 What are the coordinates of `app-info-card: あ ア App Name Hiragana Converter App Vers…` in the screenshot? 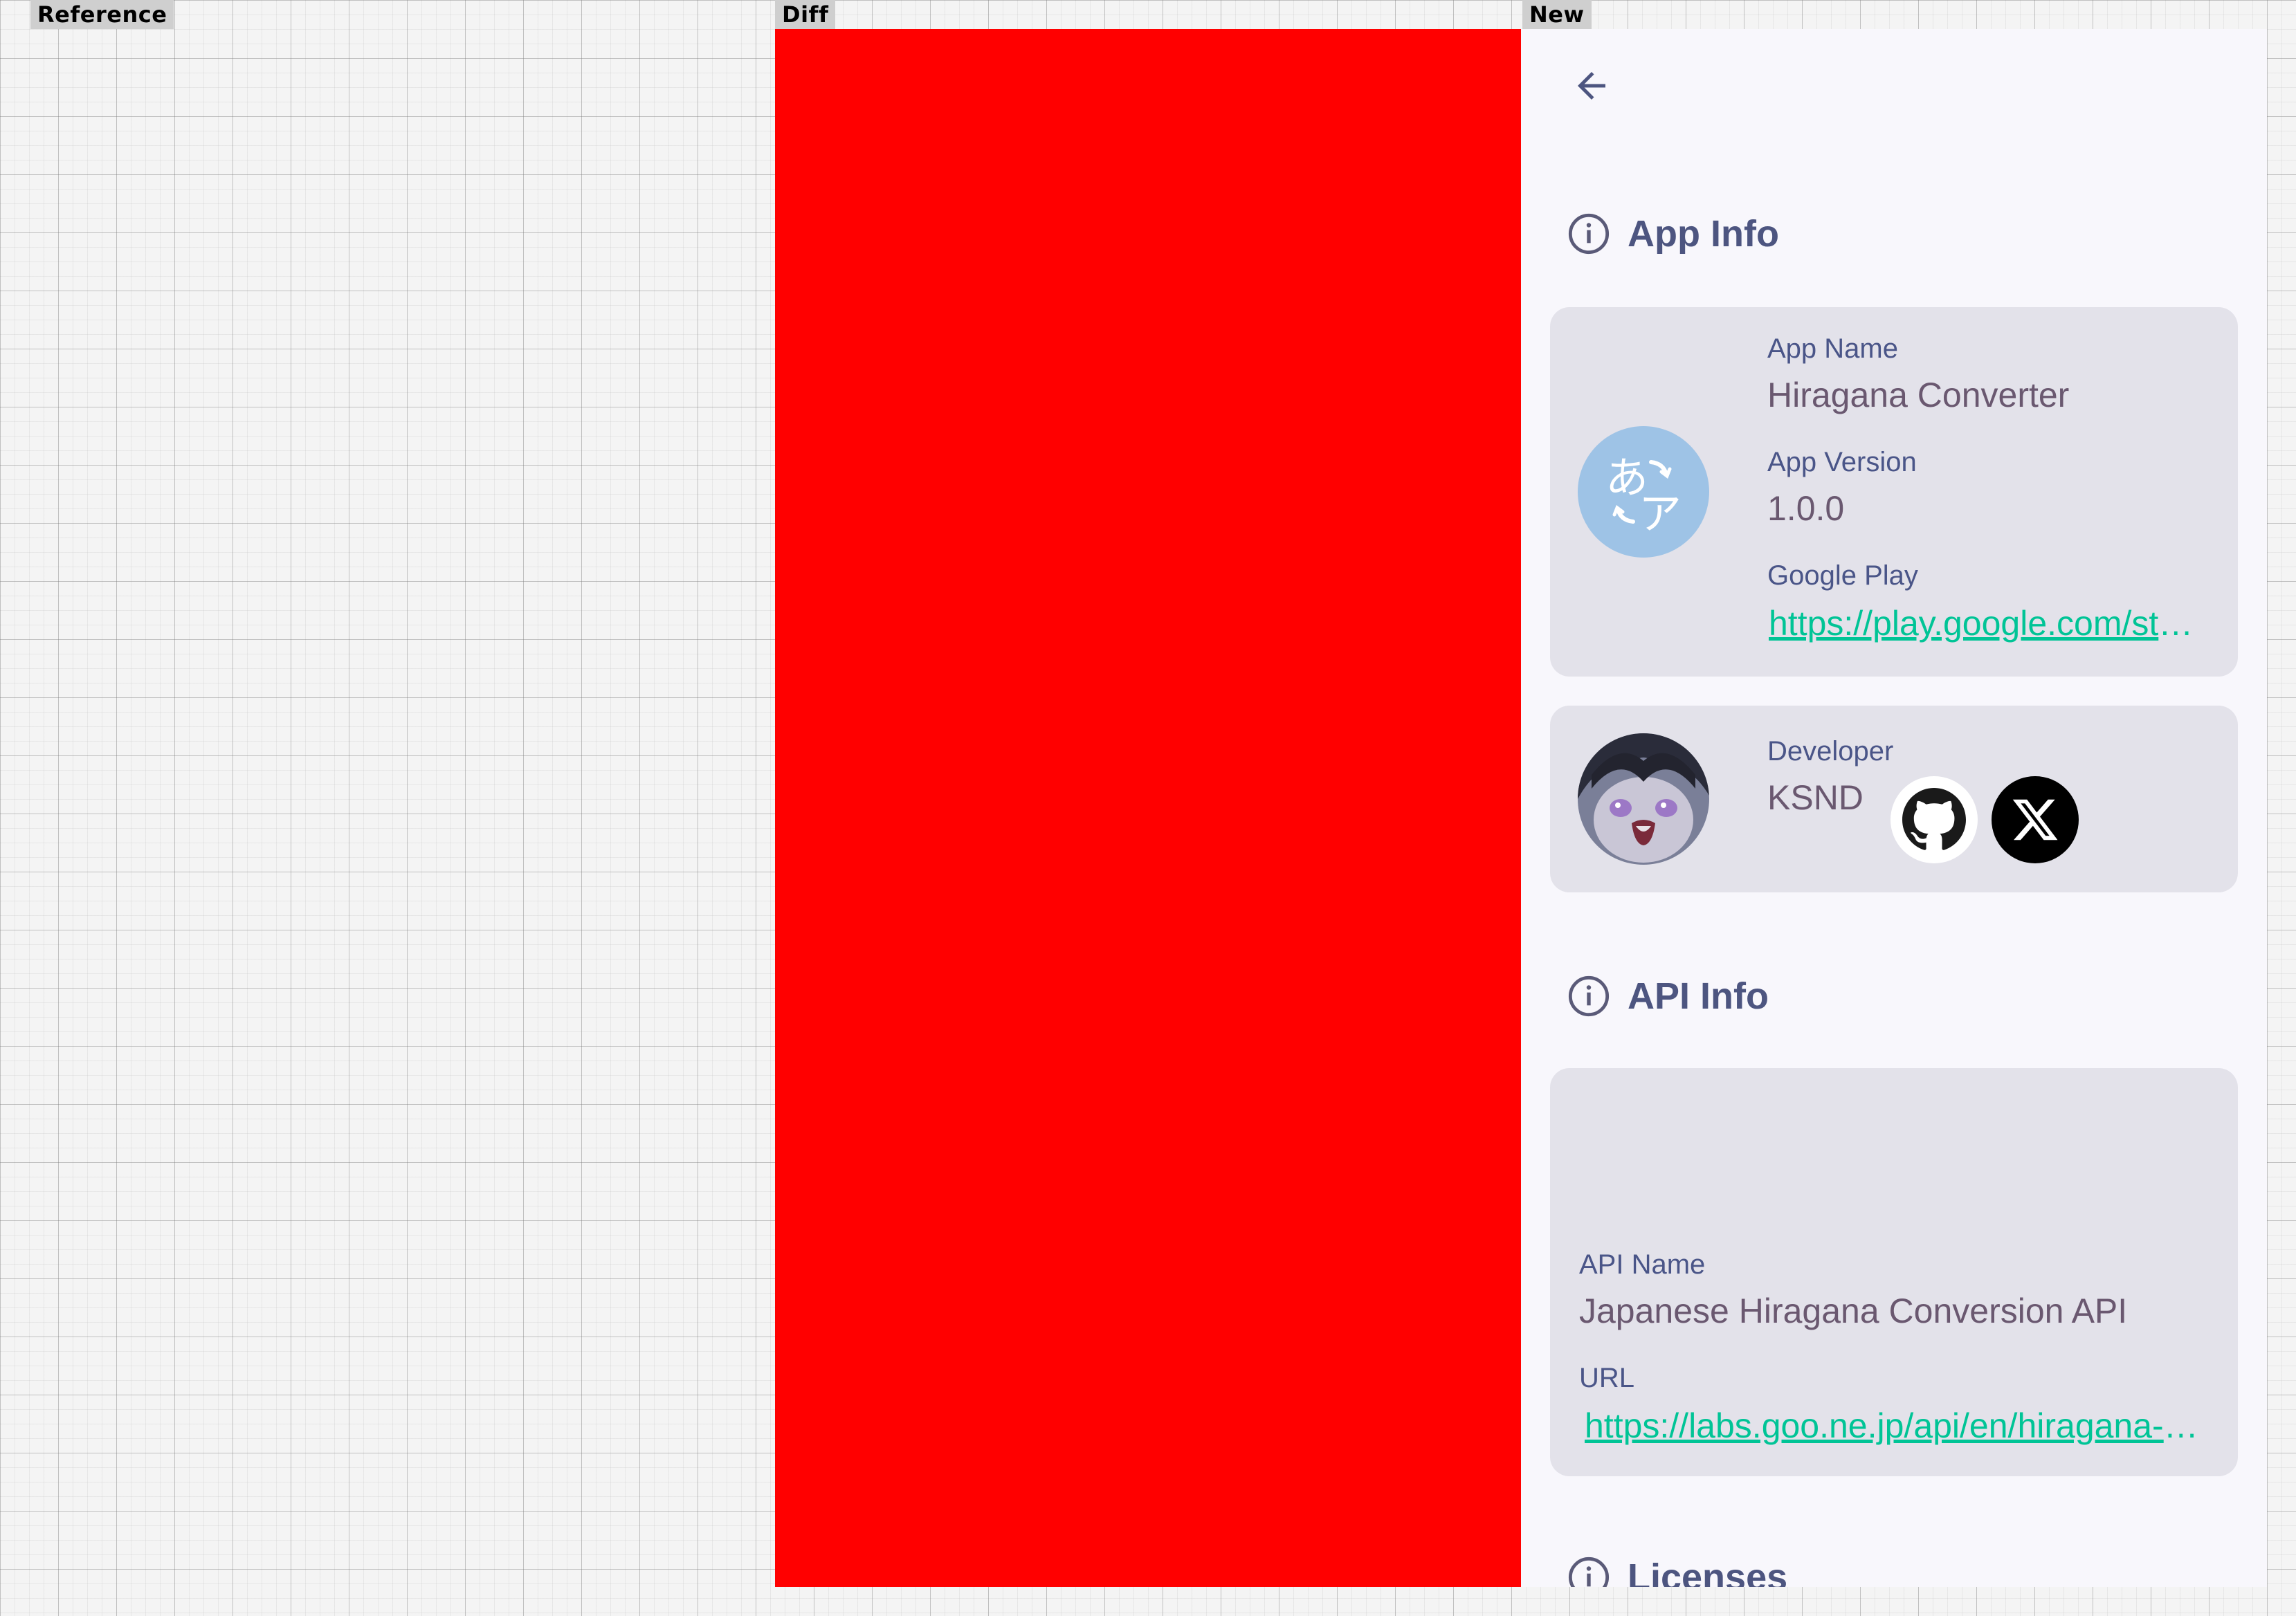 It's located at (1894, 492).